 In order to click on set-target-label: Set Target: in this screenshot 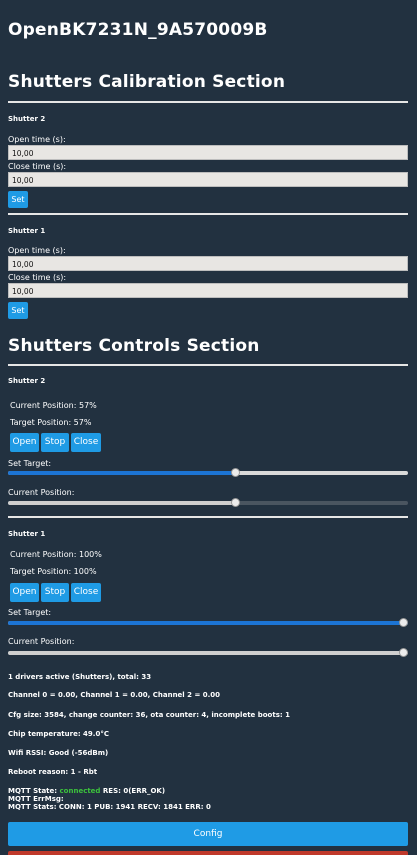, I will do `click(30, 612)`.